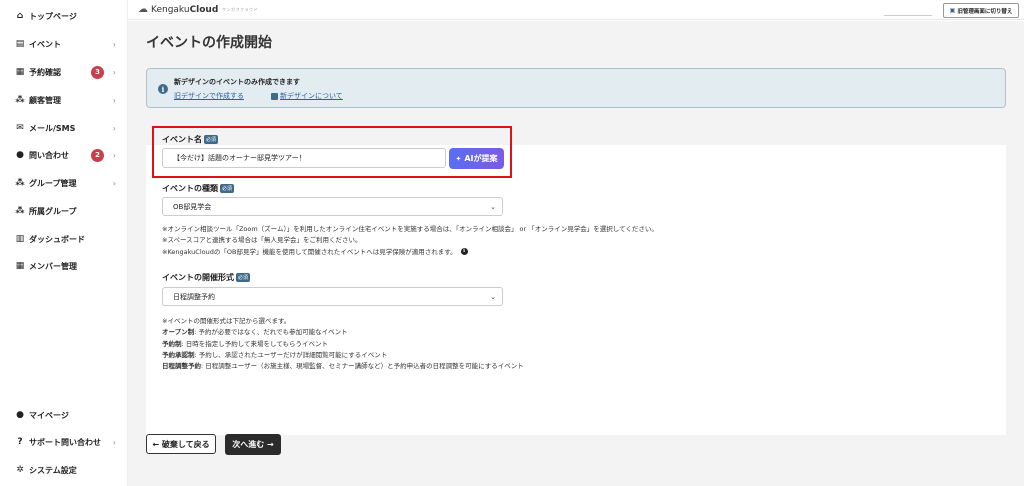 The image size is (1024, 486). I want to click on format-option-desc: : 日時を指定し予約して来場をしてもらうイベント, so click(255, 343).